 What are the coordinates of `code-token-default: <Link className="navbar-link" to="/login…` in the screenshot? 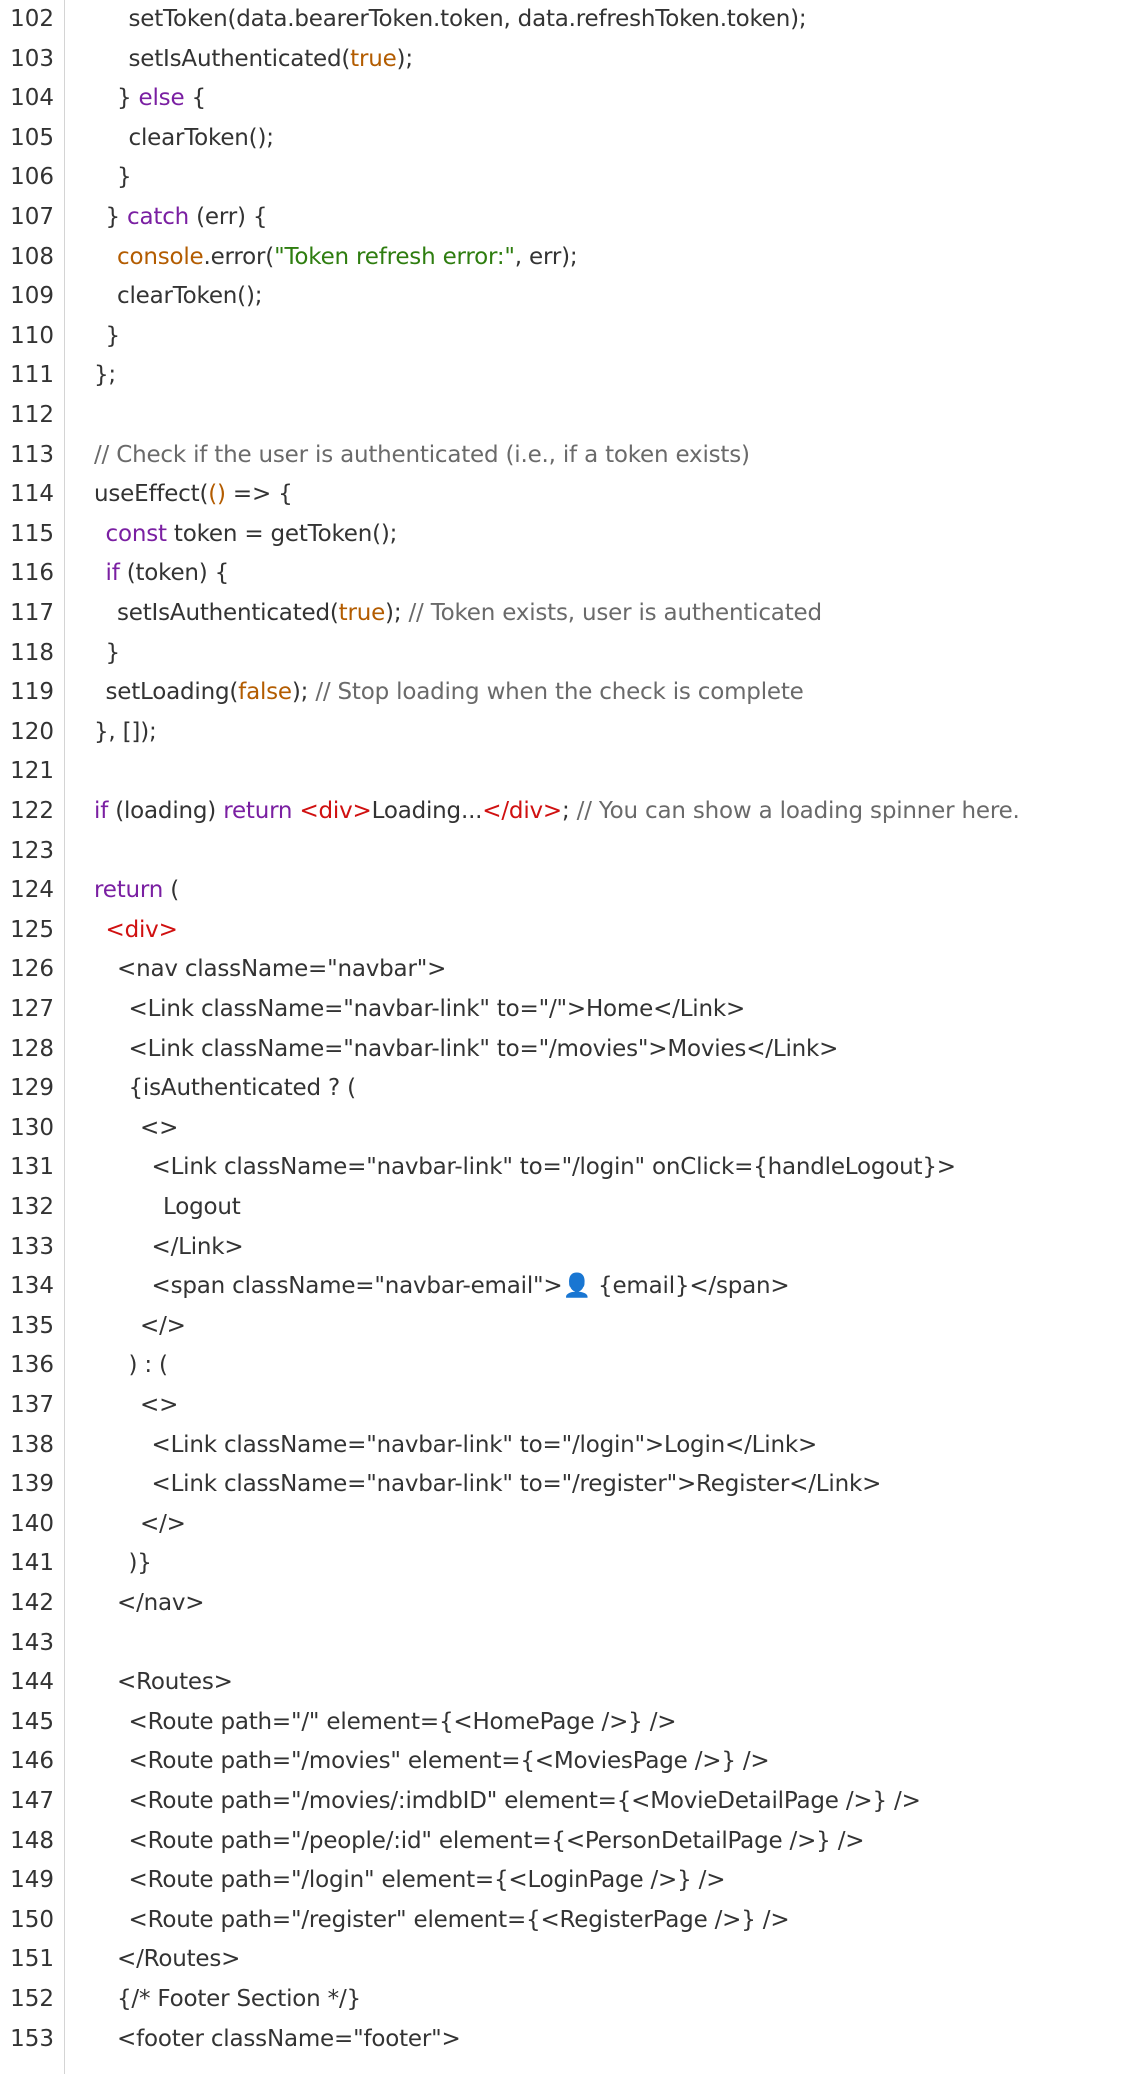 It's located at (554, 1167).